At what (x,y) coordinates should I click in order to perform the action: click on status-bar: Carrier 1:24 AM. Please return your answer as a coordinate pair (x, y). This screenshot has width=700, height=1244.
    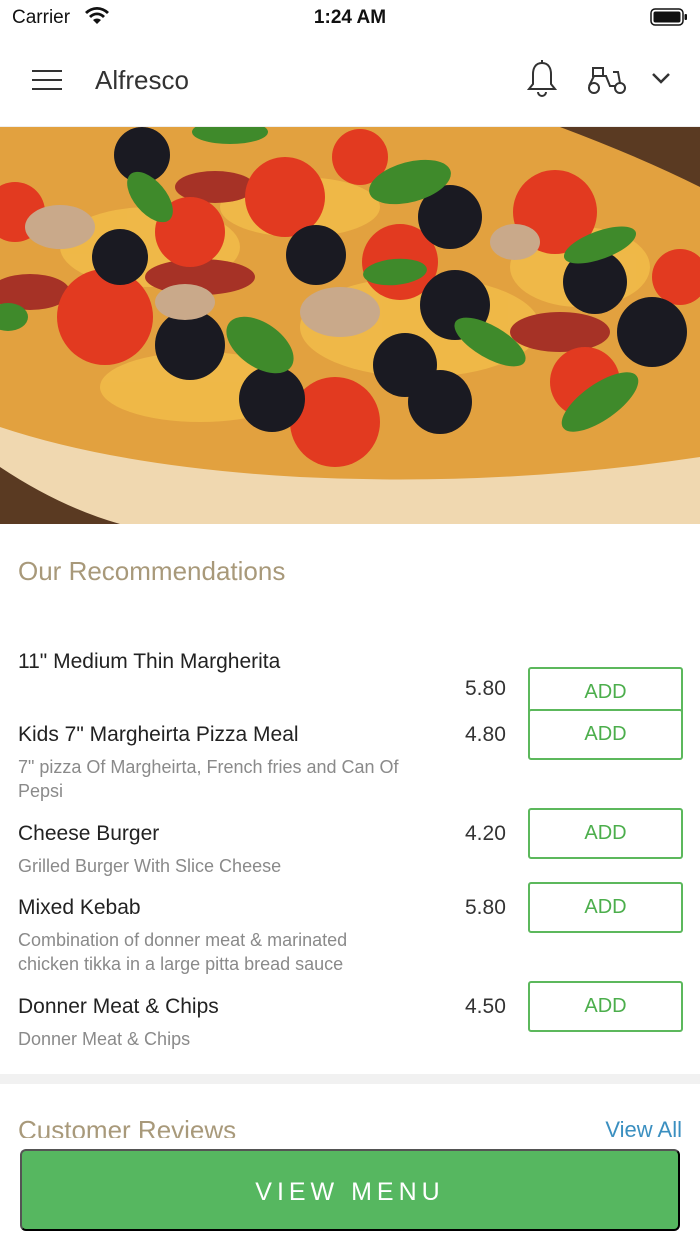
    Looking at the image, I should click on (350, 17).